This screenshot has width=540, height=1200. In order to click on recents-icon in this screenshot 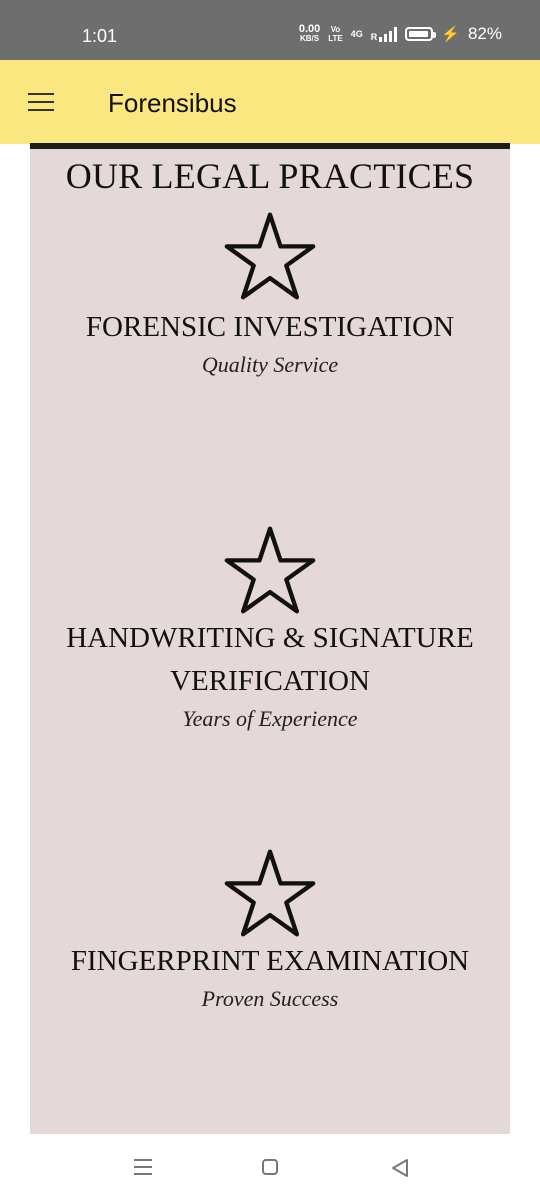, I will do `click(143, 1169)`.